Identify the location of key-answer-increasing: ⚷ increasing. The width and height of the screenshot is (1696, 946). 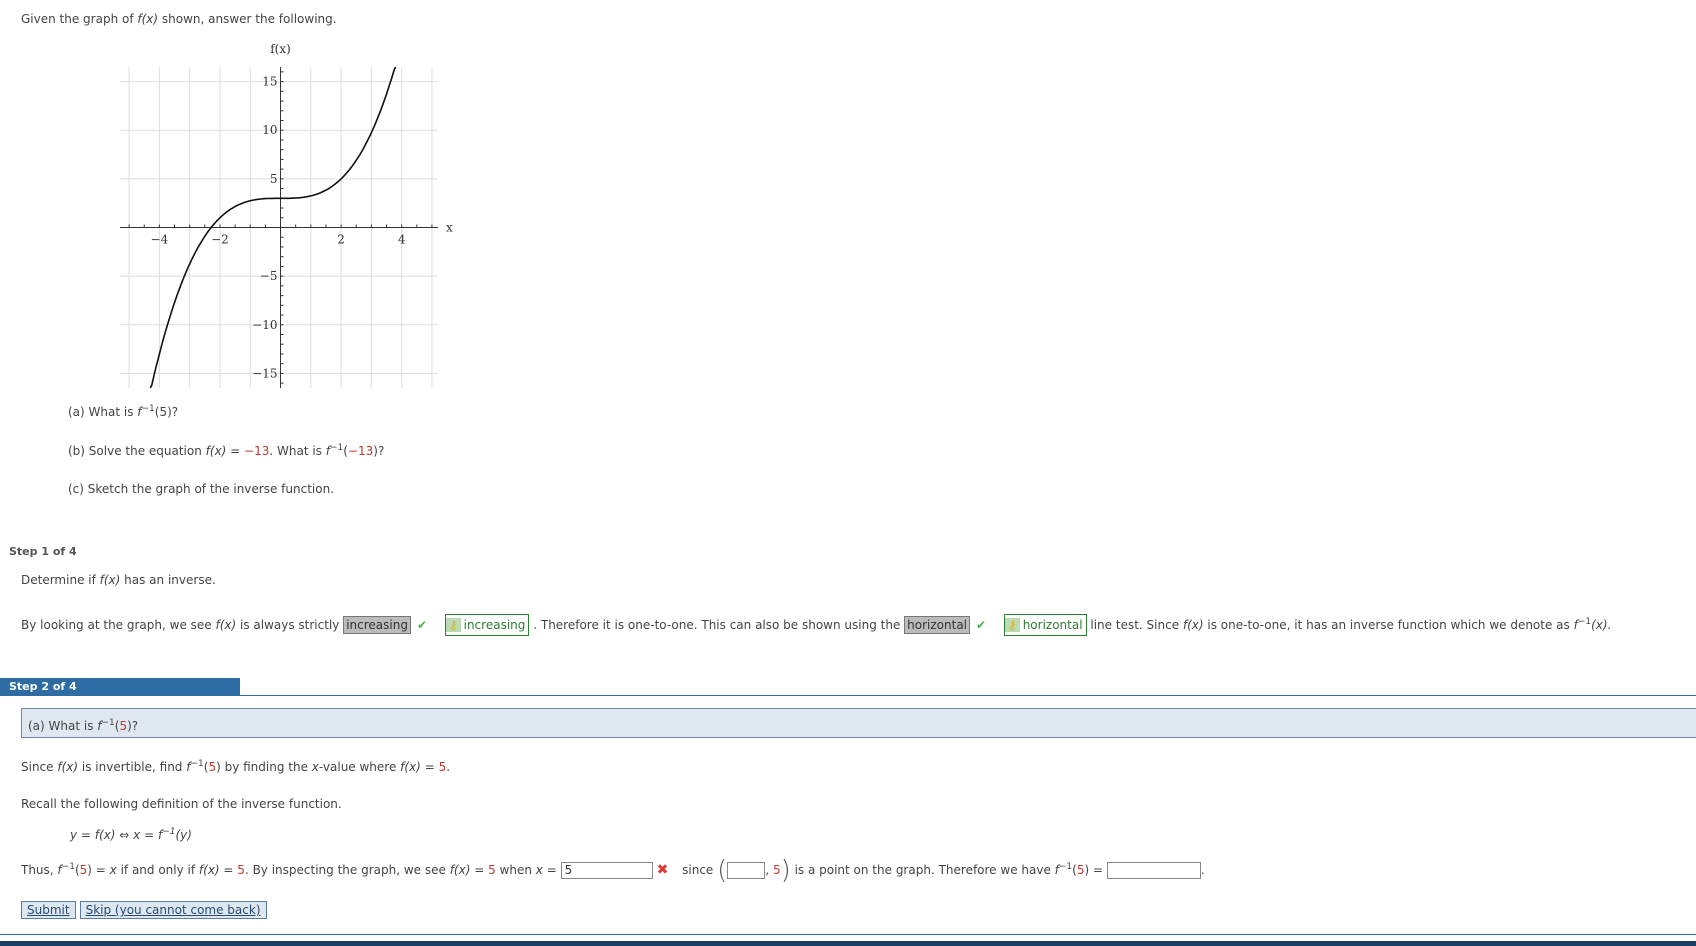
(487, 625).